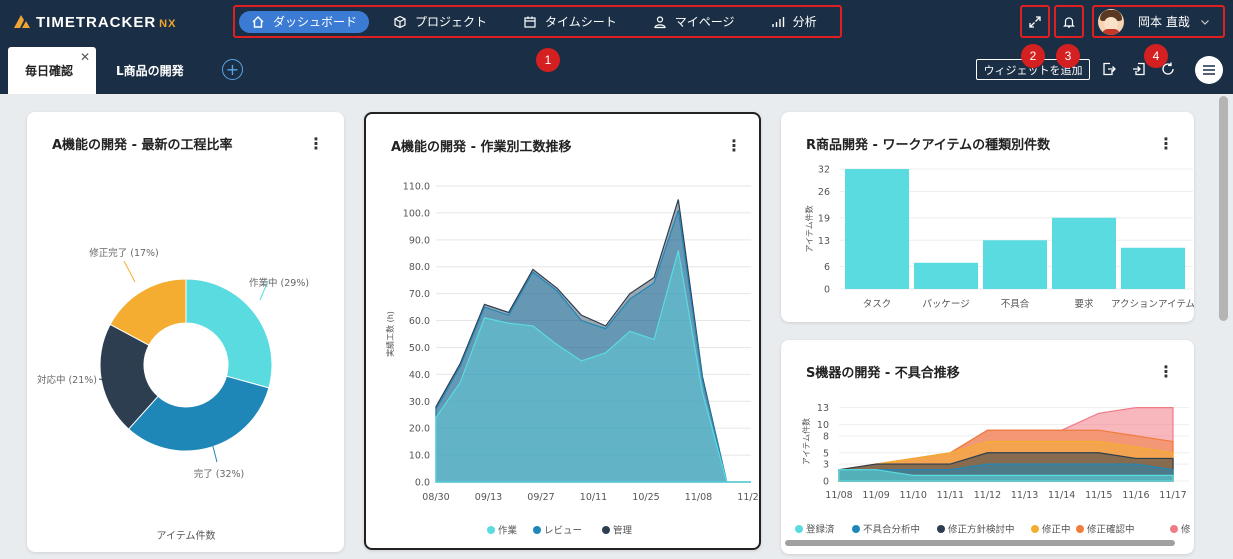 Image resolution: width=1233 pixels, height=559 pixels. Describe the element at coordinates (419, 294) in the screenshot. I see `y-tick-label: 70.0` at that location.